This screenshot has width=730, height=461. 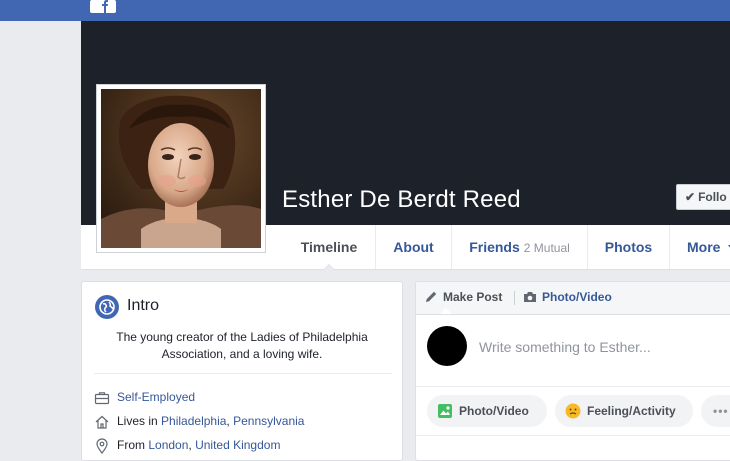 I want to click on profile-name: Esther De Berdt Reed, so click(x=401, y=199).